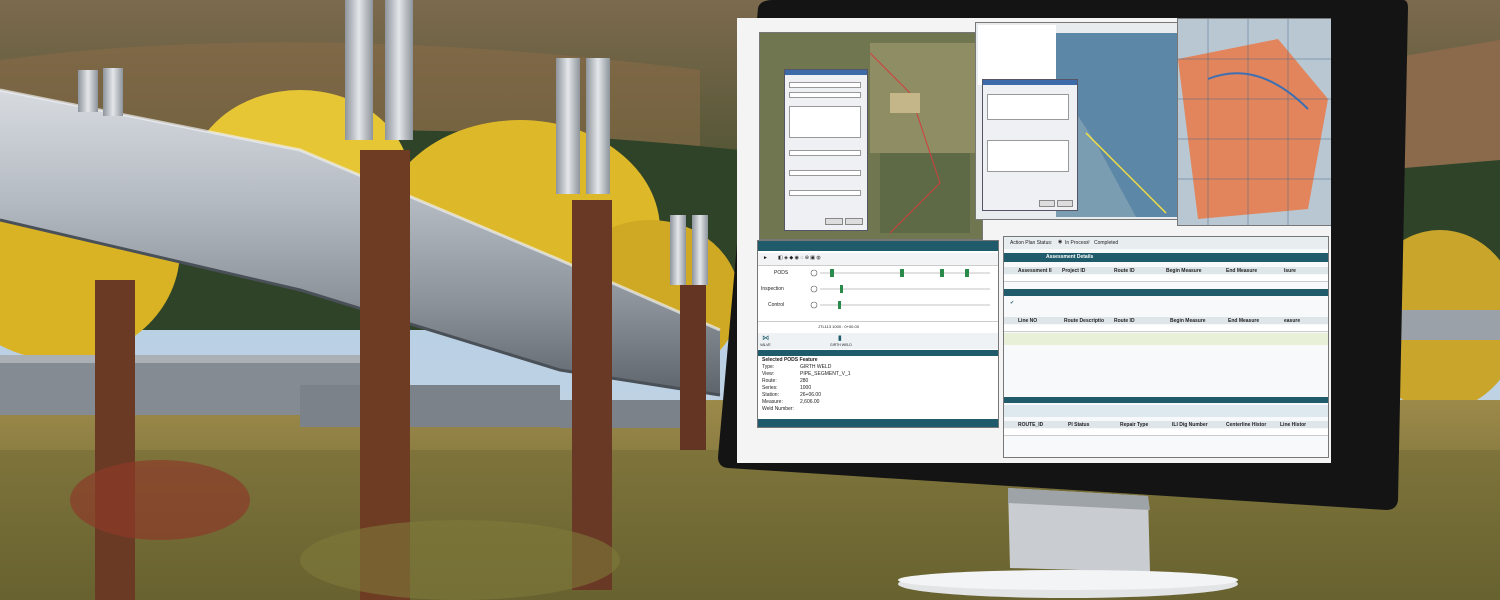 The image size is (1500, 600). Describe the element at coordinates (1035, 271) in the screenshot. I see `col-assessment-id: Assessment II` at that location.